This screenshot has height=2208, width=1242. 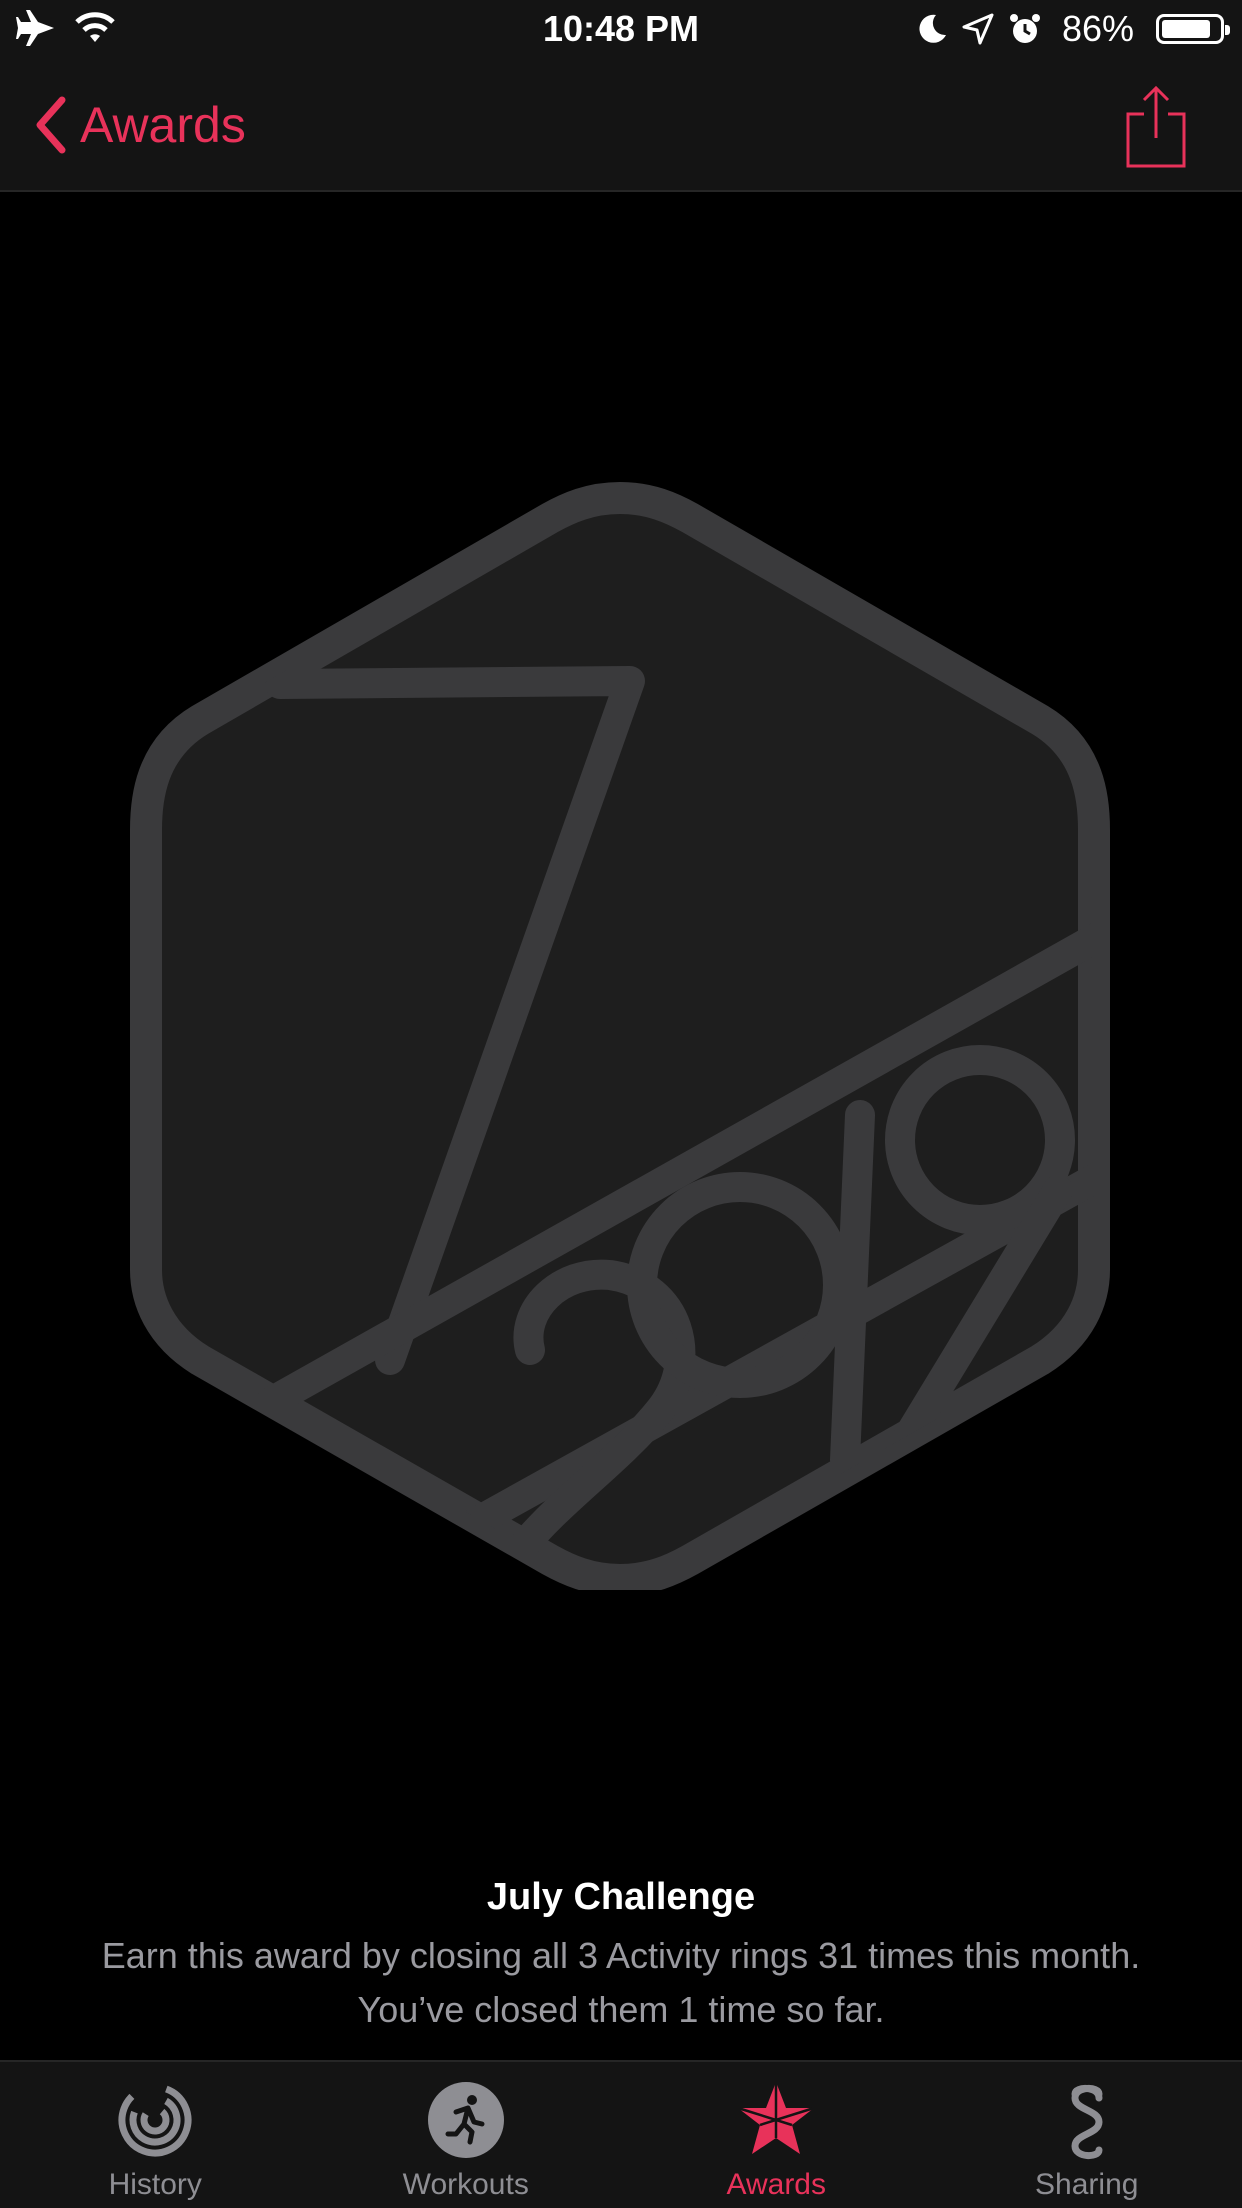 What do you see at coordinates (1087, 2184) in the screenshot?
I see `tab-sharing-label: Sharing` at bounding box center [1087, 2184].